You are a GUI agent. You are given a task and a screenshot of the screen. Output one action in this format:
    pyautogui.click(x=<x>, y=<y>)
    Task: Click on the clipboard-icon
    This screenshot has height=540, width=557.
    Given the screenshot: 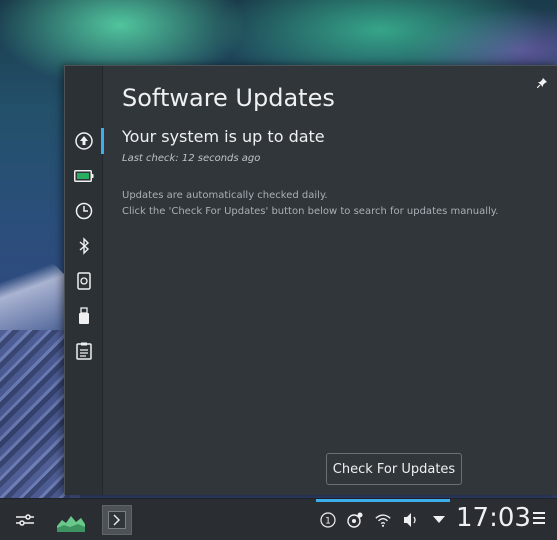 What is the action you would take?
    pyautogui.click(x=84, y=351)
    